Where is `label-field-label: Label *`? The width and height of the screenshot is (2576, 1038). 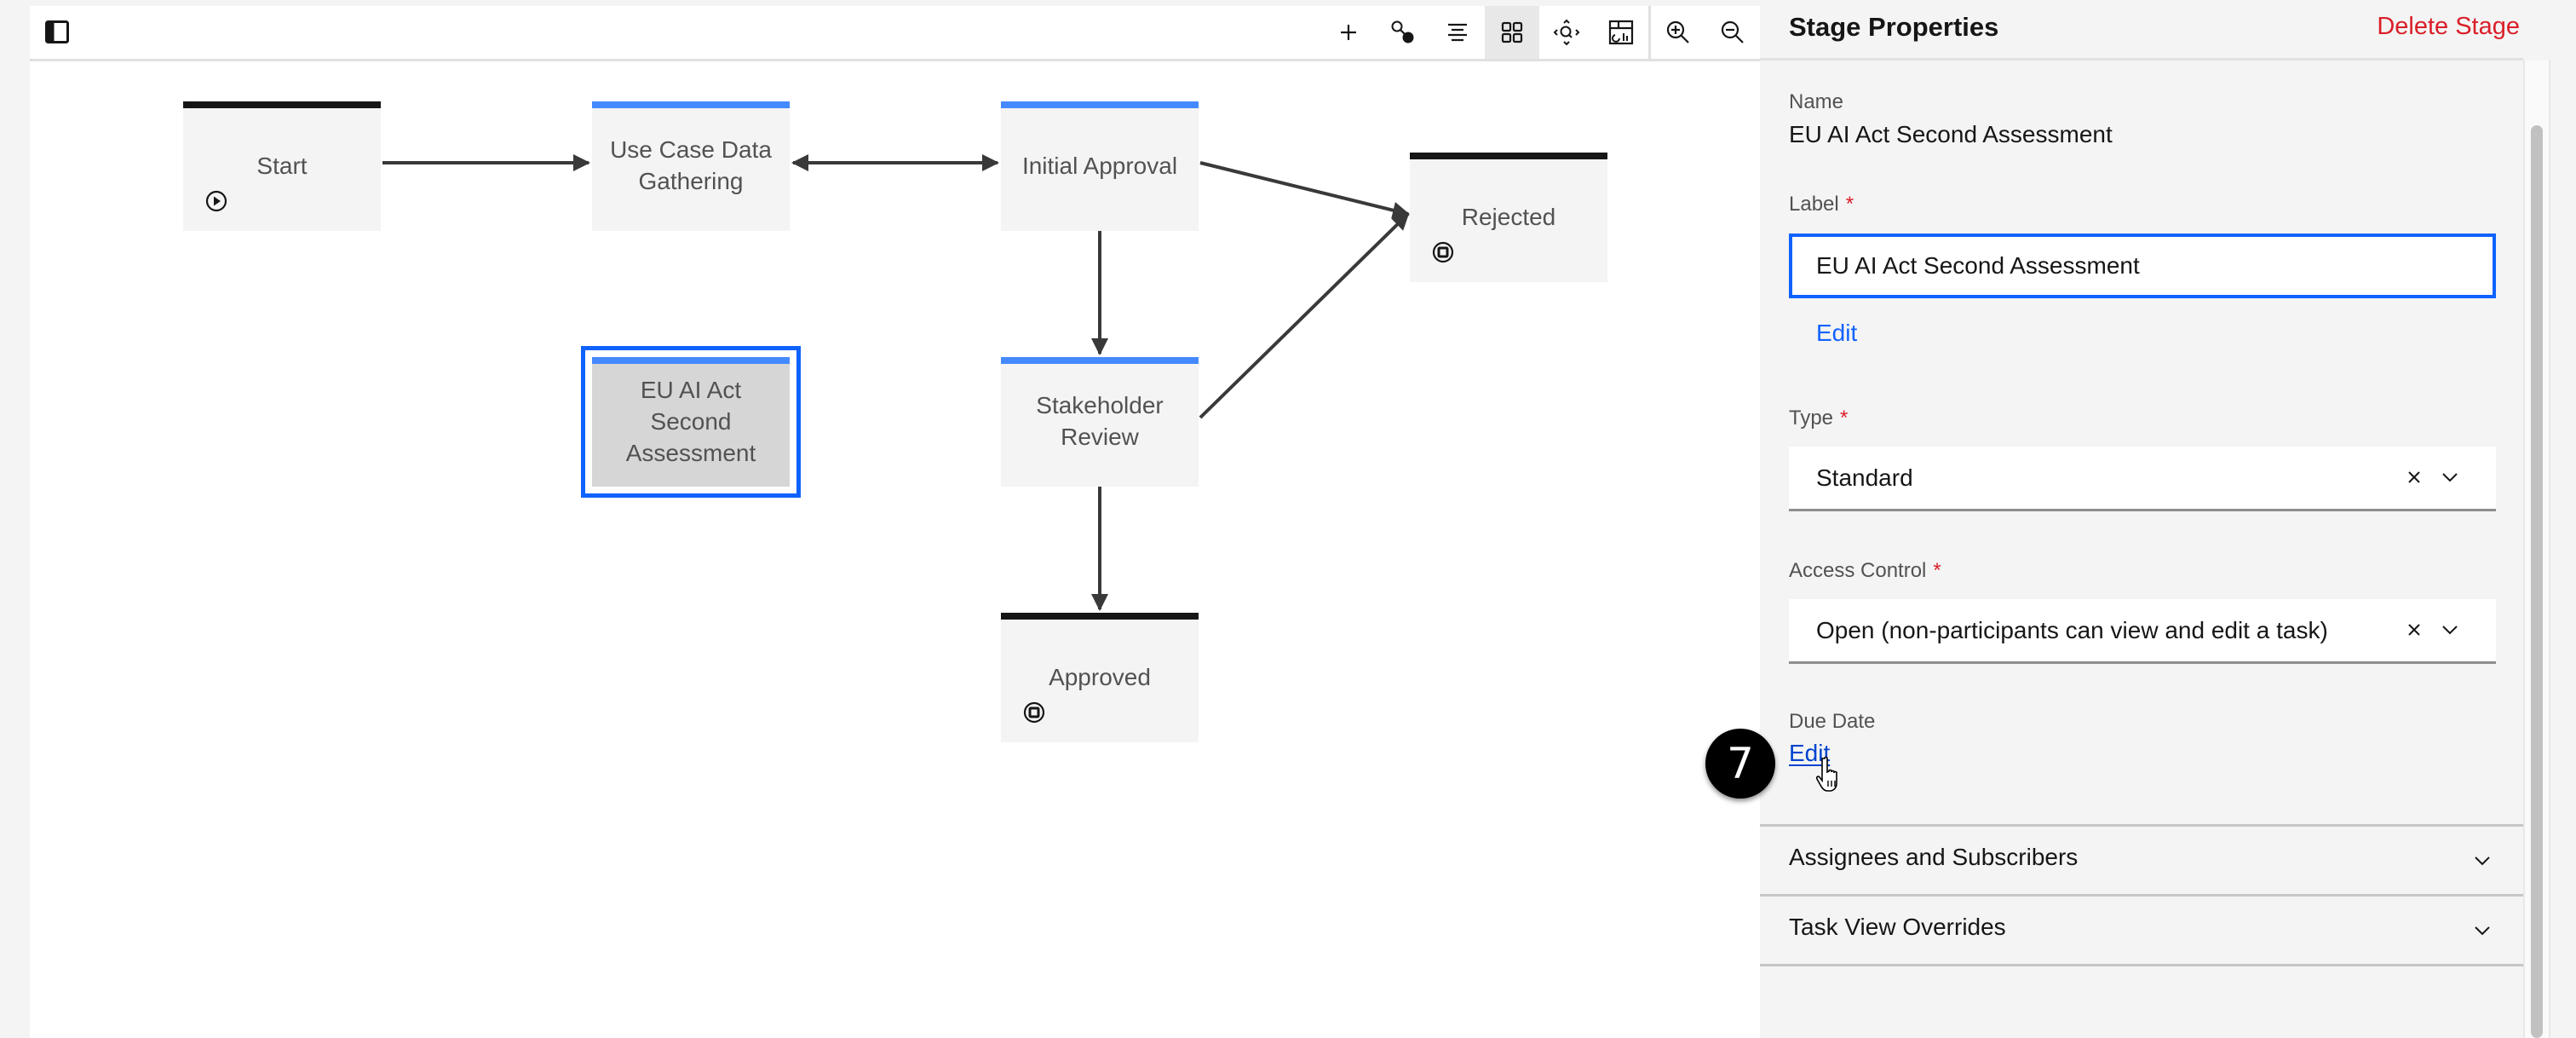
label-field-label: Label * is located at coordinates (1822, 204).